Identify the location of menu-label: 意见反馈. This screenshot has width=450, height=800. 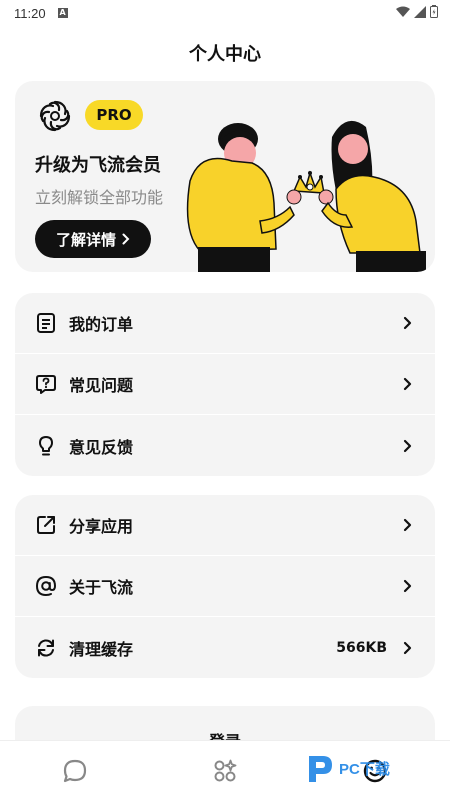
(101, 447).